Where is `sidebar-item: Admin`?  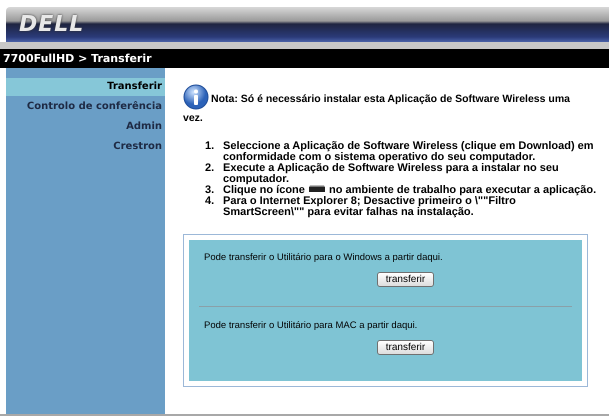
sidebar-item: Admin is located at coordinates (85, 127).